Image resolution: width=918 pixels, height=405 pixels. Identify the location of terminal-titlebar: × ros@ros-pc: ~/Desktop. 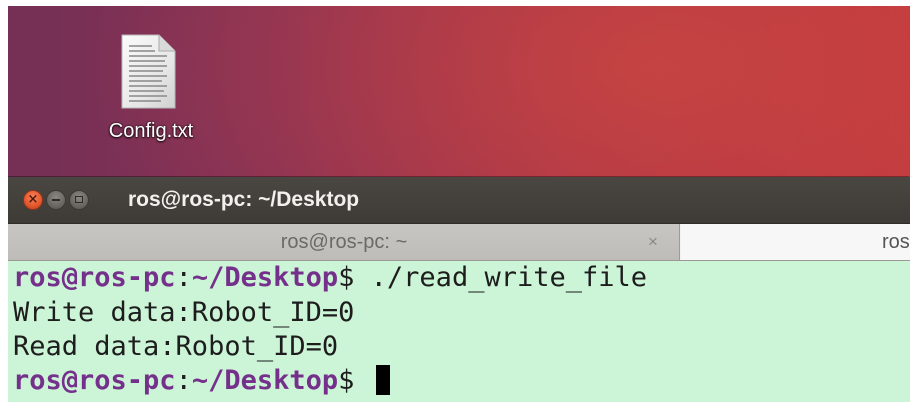
(459, 200).